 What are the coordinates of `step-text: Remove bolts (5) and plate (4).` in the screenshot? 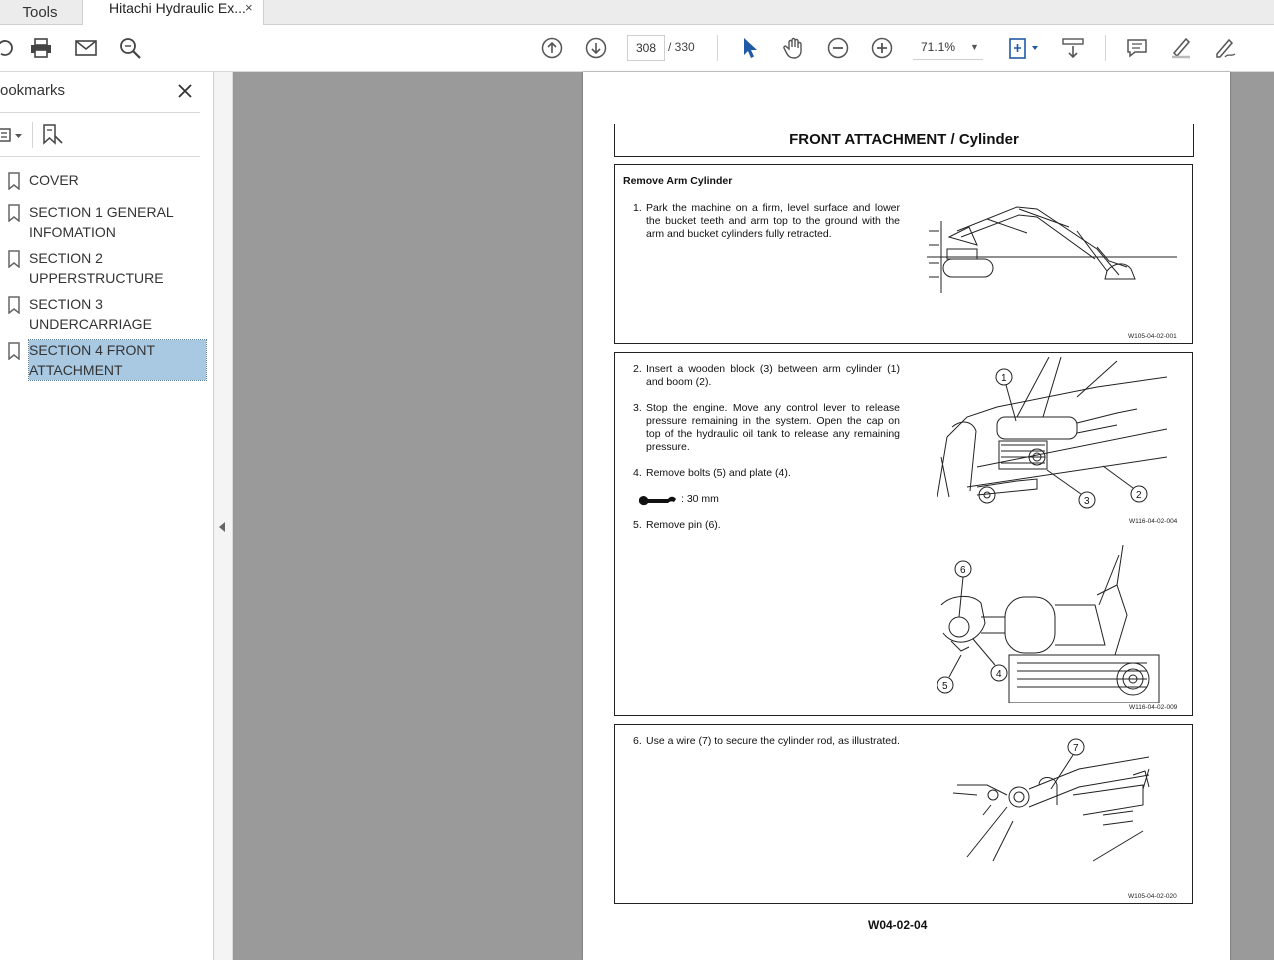 It's located at (718, 473).